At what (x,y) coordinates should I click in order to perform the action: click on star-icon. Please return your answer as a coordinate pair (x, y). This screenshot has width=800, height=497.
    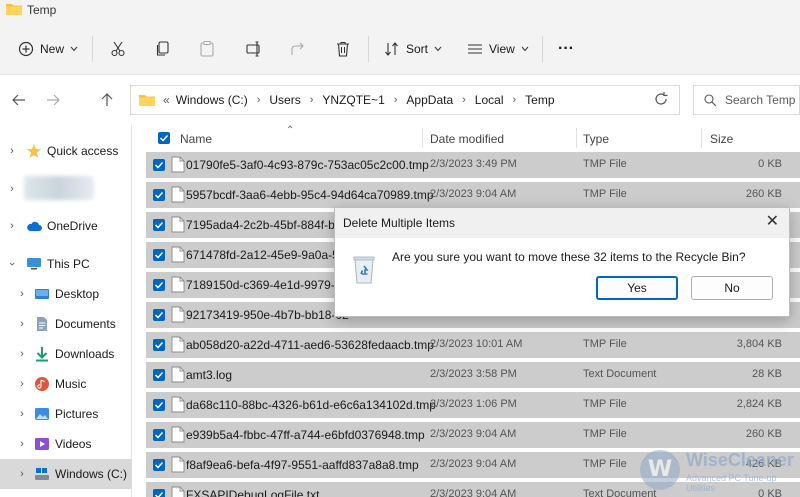
    Looking at the image, I should click on (34, 151).